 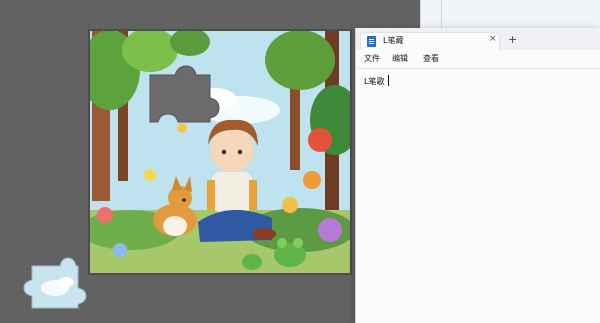 I want to click on notepad-titlebar: L笔藏 × +, so click(x=478, y=39).